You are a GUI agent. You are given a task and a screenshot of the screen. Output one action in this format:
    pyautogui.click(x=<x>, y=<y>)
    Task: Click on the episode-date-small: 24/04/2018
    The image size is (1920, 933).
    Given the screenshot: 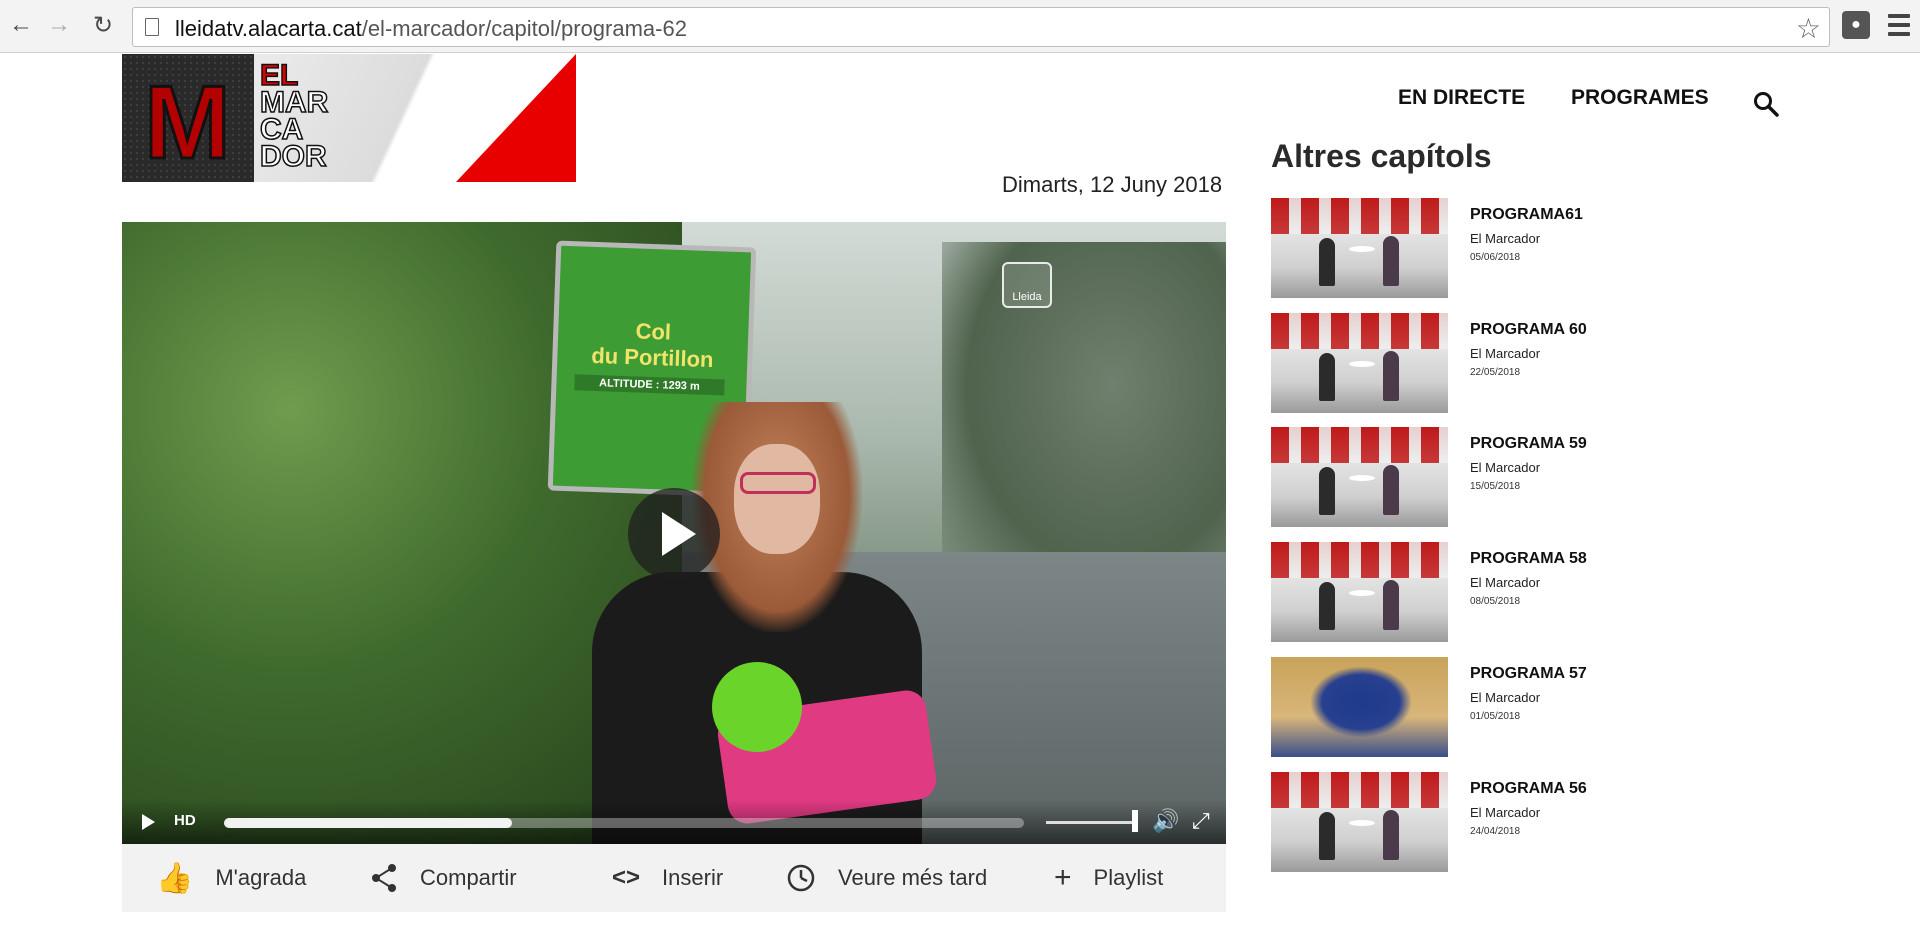 What is the action you would take?
    pyautogui.click(x=1495, y=831)
    